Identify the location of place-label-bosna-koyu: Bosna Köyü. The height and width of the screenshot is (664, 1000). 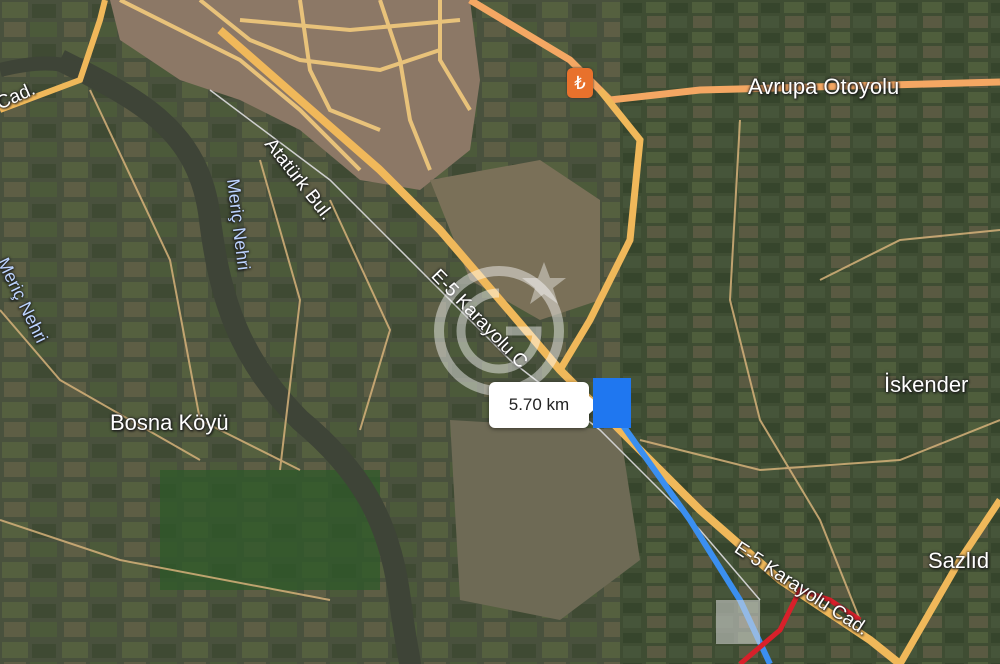
(169, 422).